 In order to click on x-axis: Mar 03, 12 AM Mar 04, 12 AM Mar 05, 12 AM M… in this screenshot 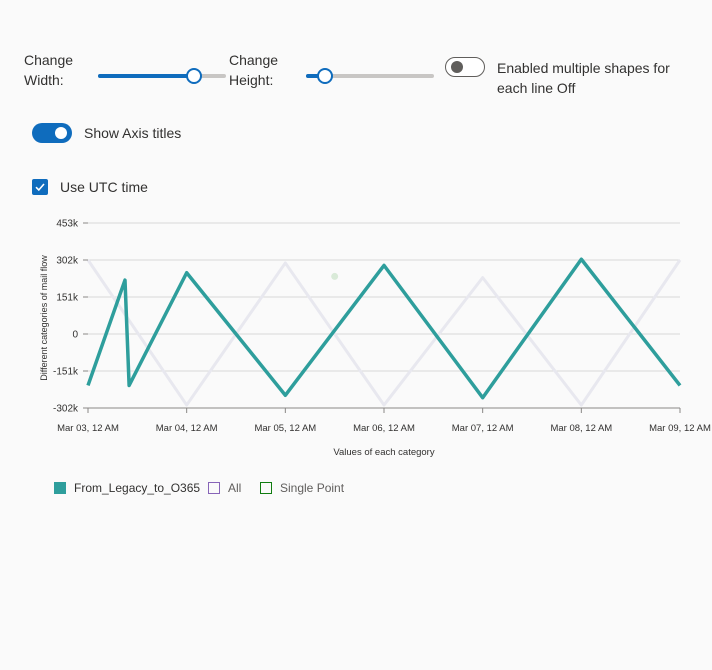, I will do `click(384, 420)`.